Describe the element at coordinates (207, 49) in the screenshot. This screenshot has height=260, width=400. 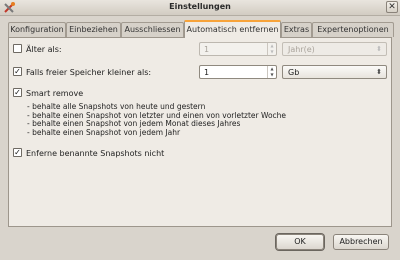
I see `older-than-value: 1` at that location.